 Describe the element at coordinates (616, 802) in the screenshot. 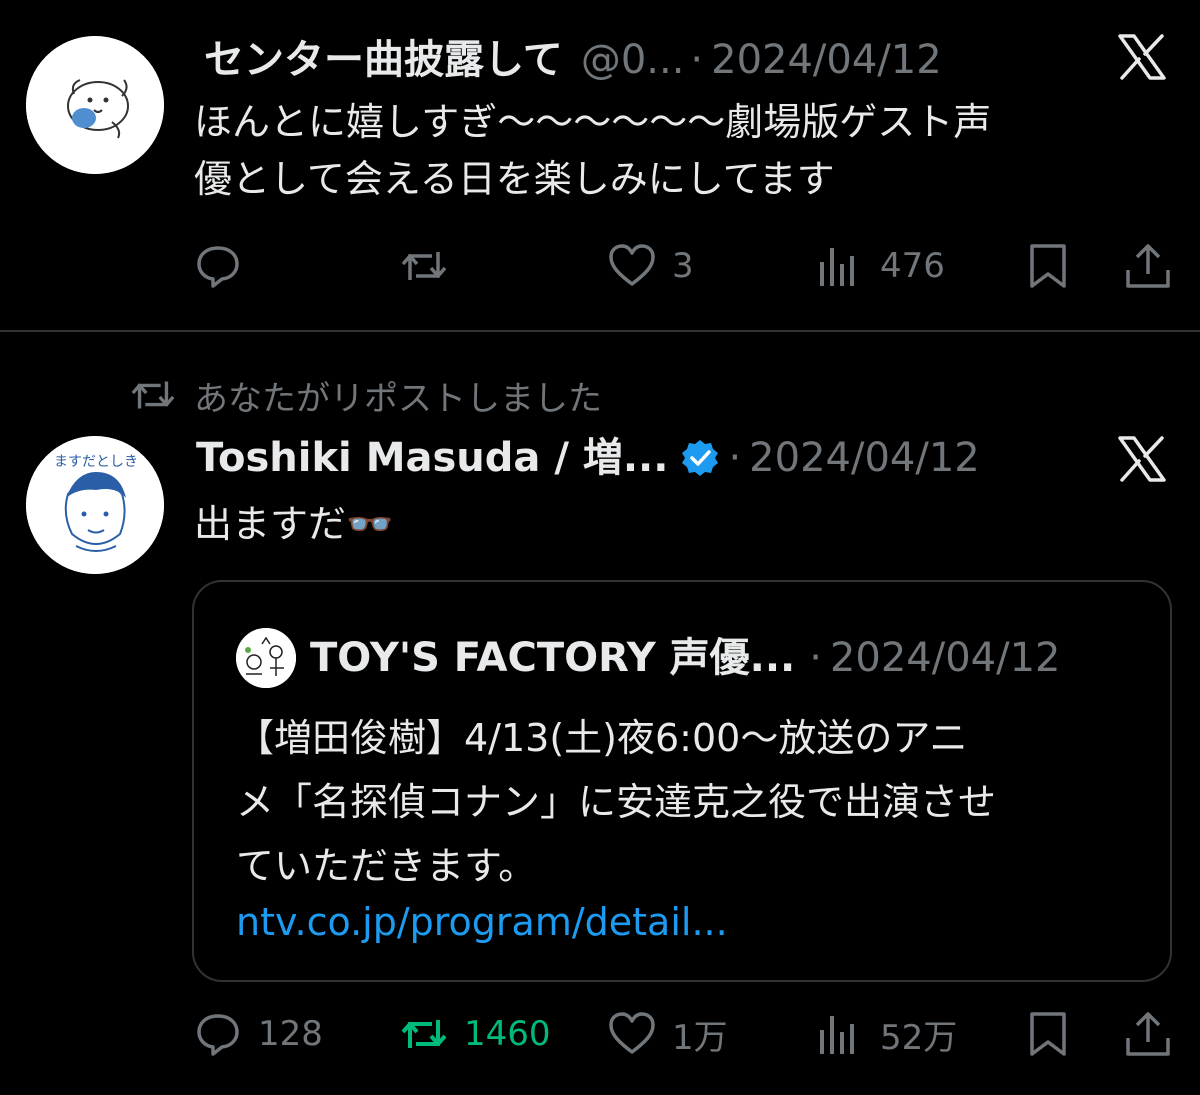

I see `quoted-text-line: メ「名探偵コナン」に安達克之役で出演させ` at that location.